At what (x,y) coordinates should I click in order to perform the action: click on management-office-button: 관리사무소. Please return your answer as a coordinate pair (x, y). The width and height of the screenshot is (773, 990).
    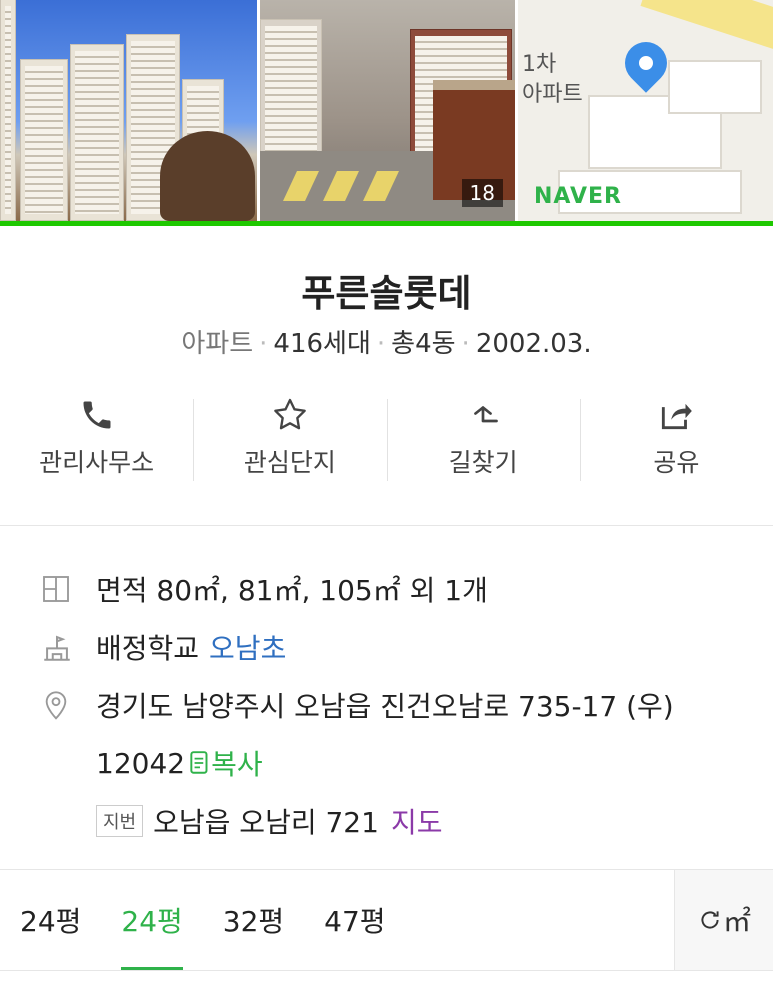
    Looking at the image, I should click on (96, 440).